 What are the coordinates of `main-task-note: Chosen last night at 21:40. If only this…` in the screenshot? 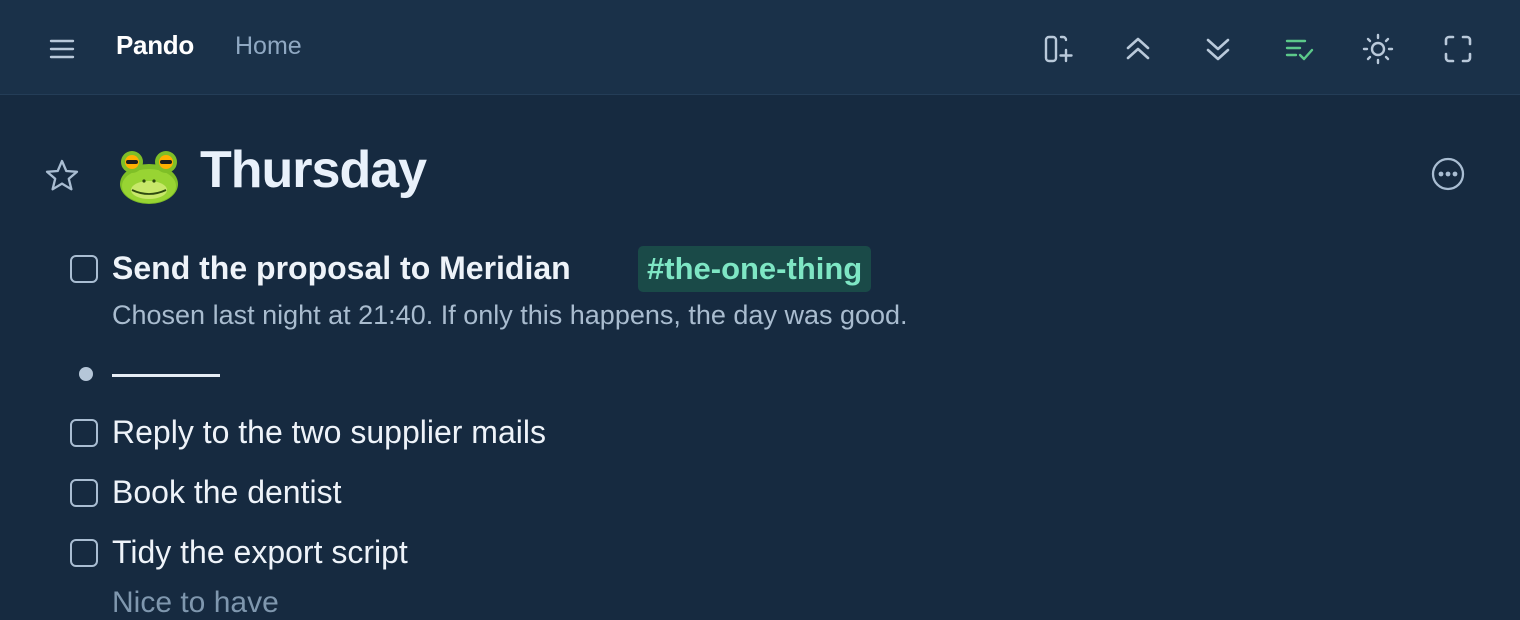 It's located at (510, 315).